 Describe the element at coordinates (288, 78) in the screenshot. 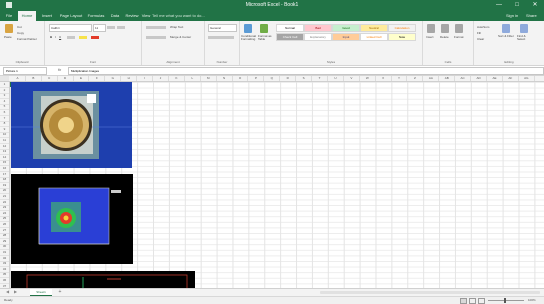

I see `column-header-r: R` at that location.